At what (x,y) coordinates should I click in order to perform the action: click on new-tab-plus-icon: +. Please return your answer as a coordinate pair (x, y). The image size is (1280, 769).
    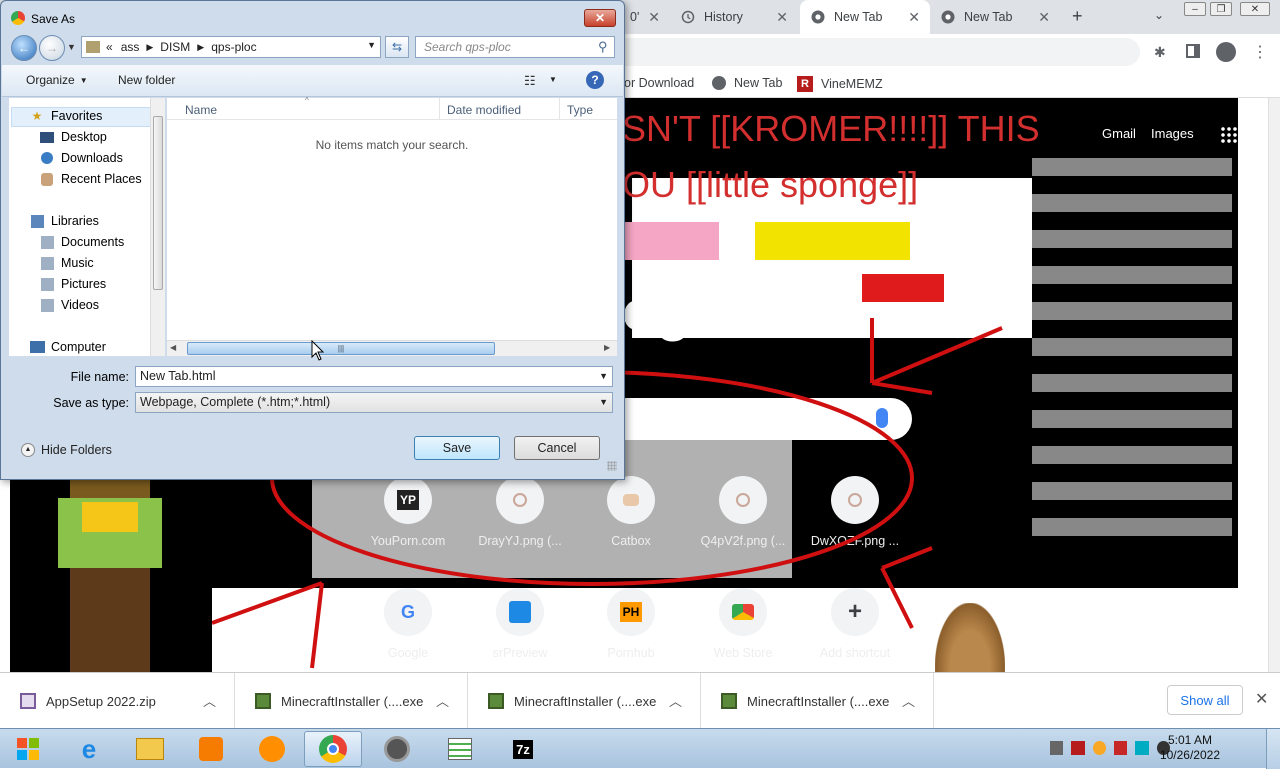
    Looking at the image, I should click on (1077, 16).